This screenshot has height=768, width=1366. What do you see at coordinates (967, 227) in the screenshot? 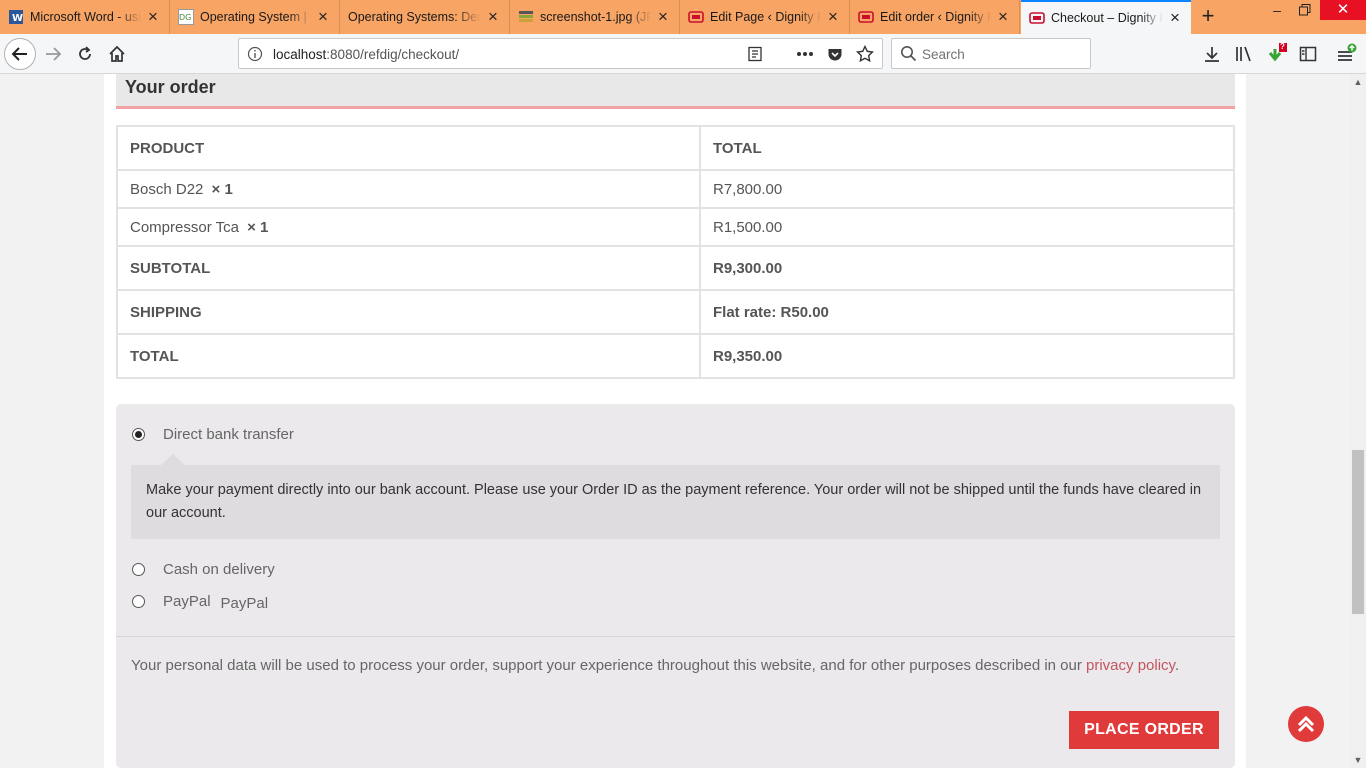
I see `cart-item-total: R1,500.00` at bounding box center [967, 227].